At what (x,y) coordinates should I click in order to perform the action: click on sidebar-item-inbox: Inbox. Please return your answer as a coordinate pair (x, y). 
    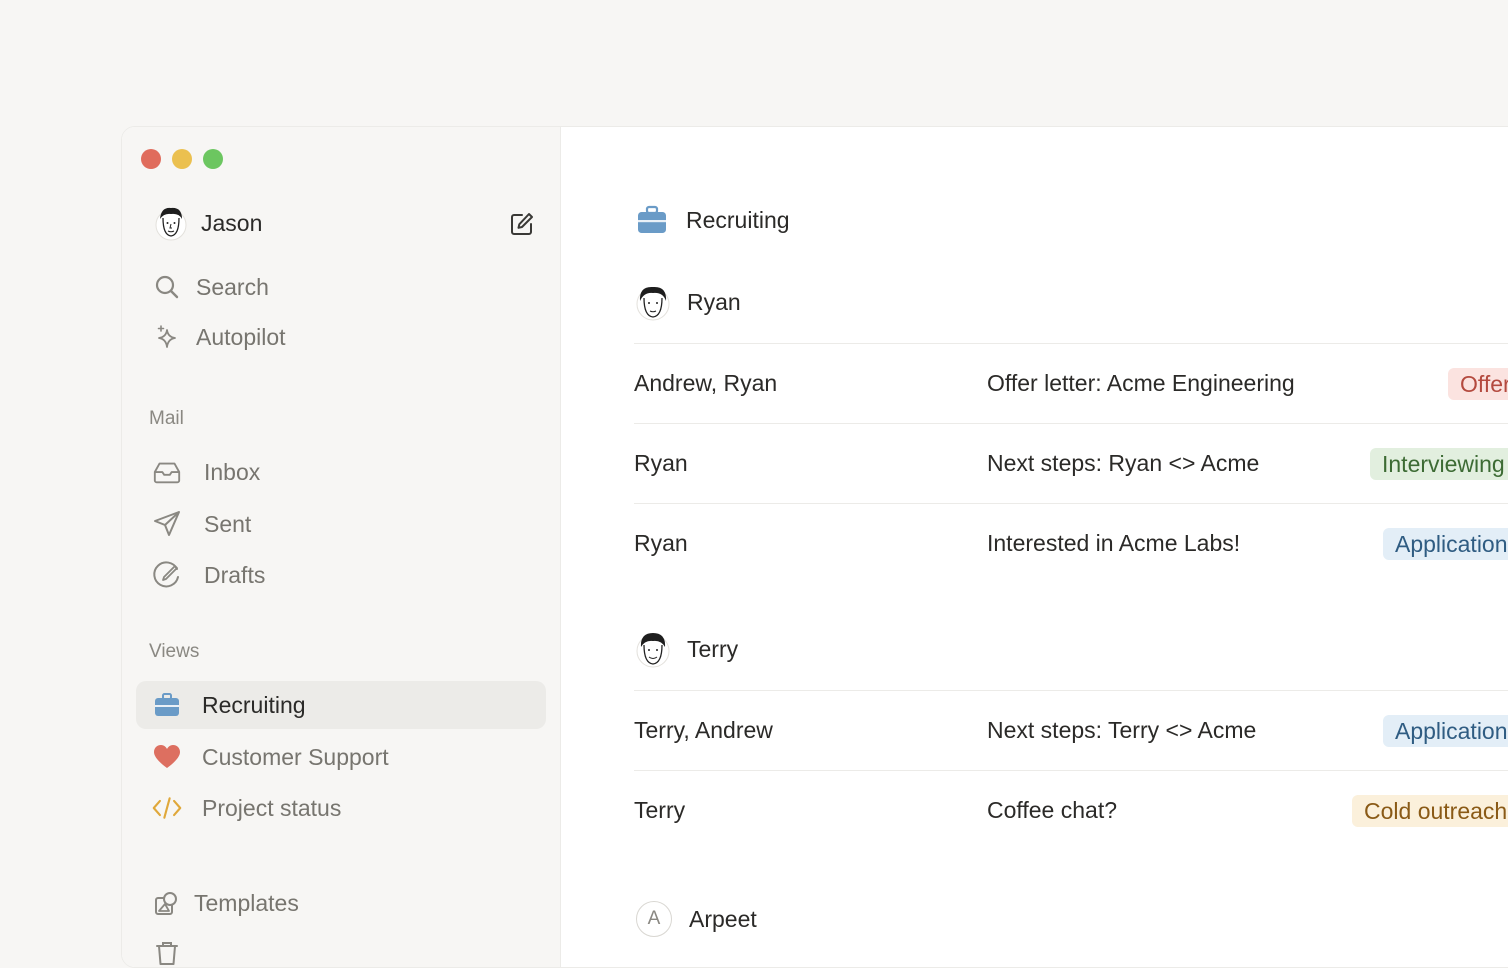
    Looking at the image, I should click on (206, 472).